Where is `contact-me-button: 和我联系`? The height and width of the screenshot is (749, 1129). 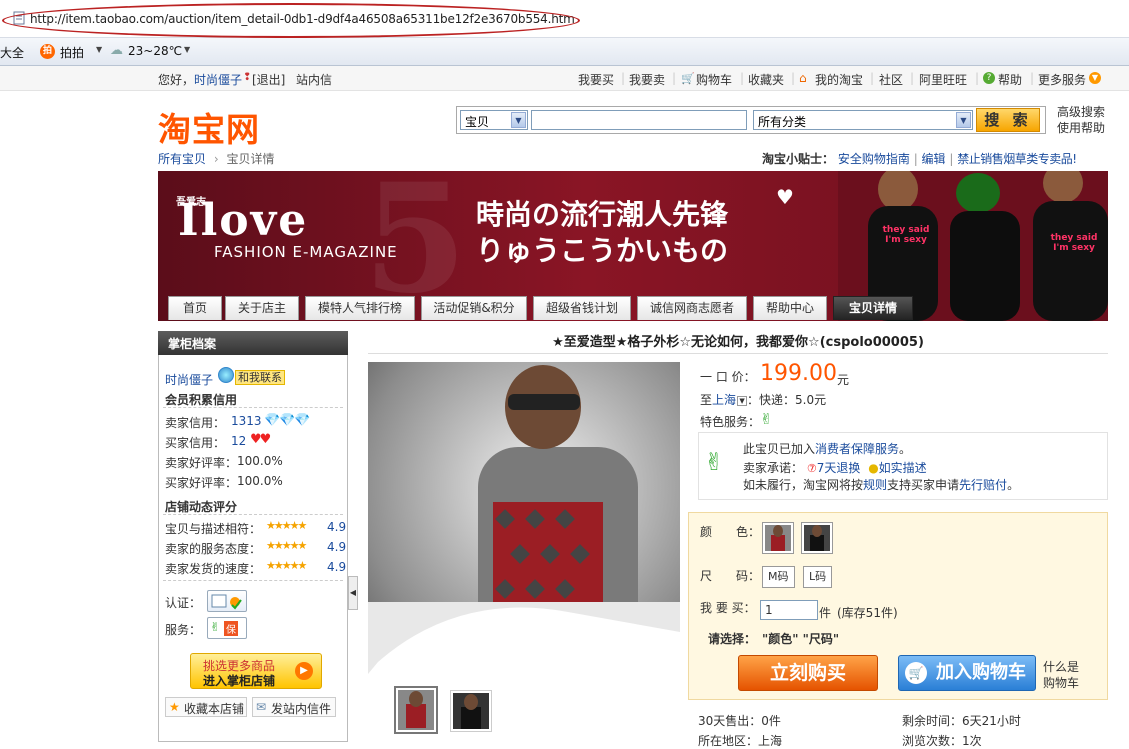 contact-me-button: 和我联系 is located at coordinates (260, 377).